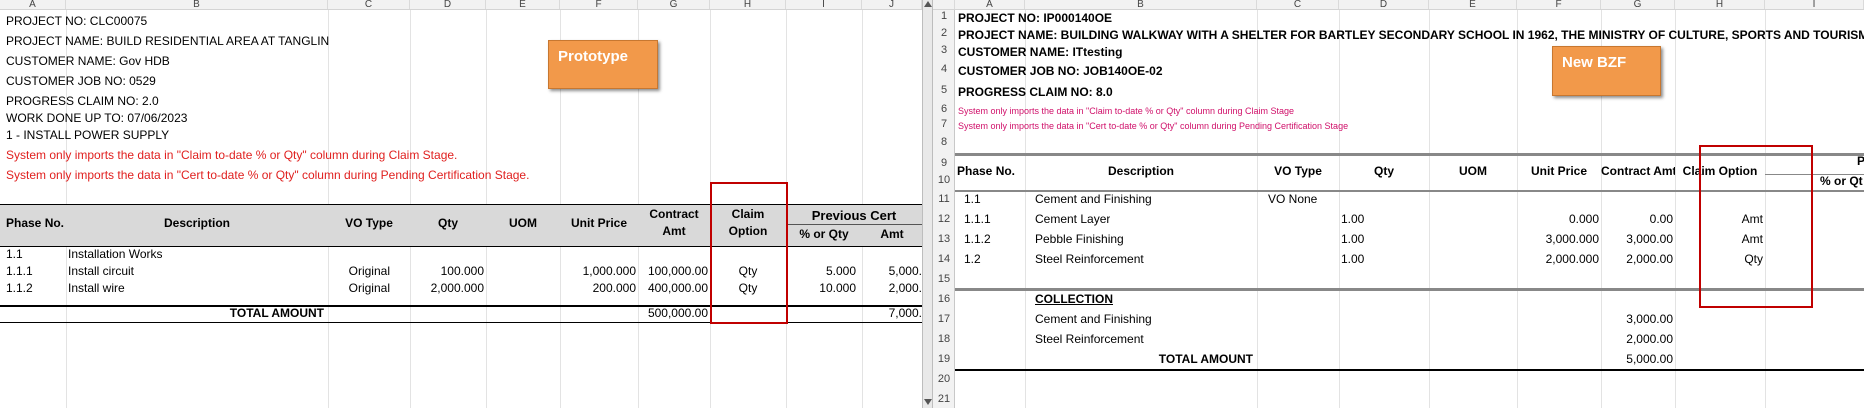 This screenshot has height=408, width=1864. I want to click on description-cell: Install circuit, so click(101, 271).